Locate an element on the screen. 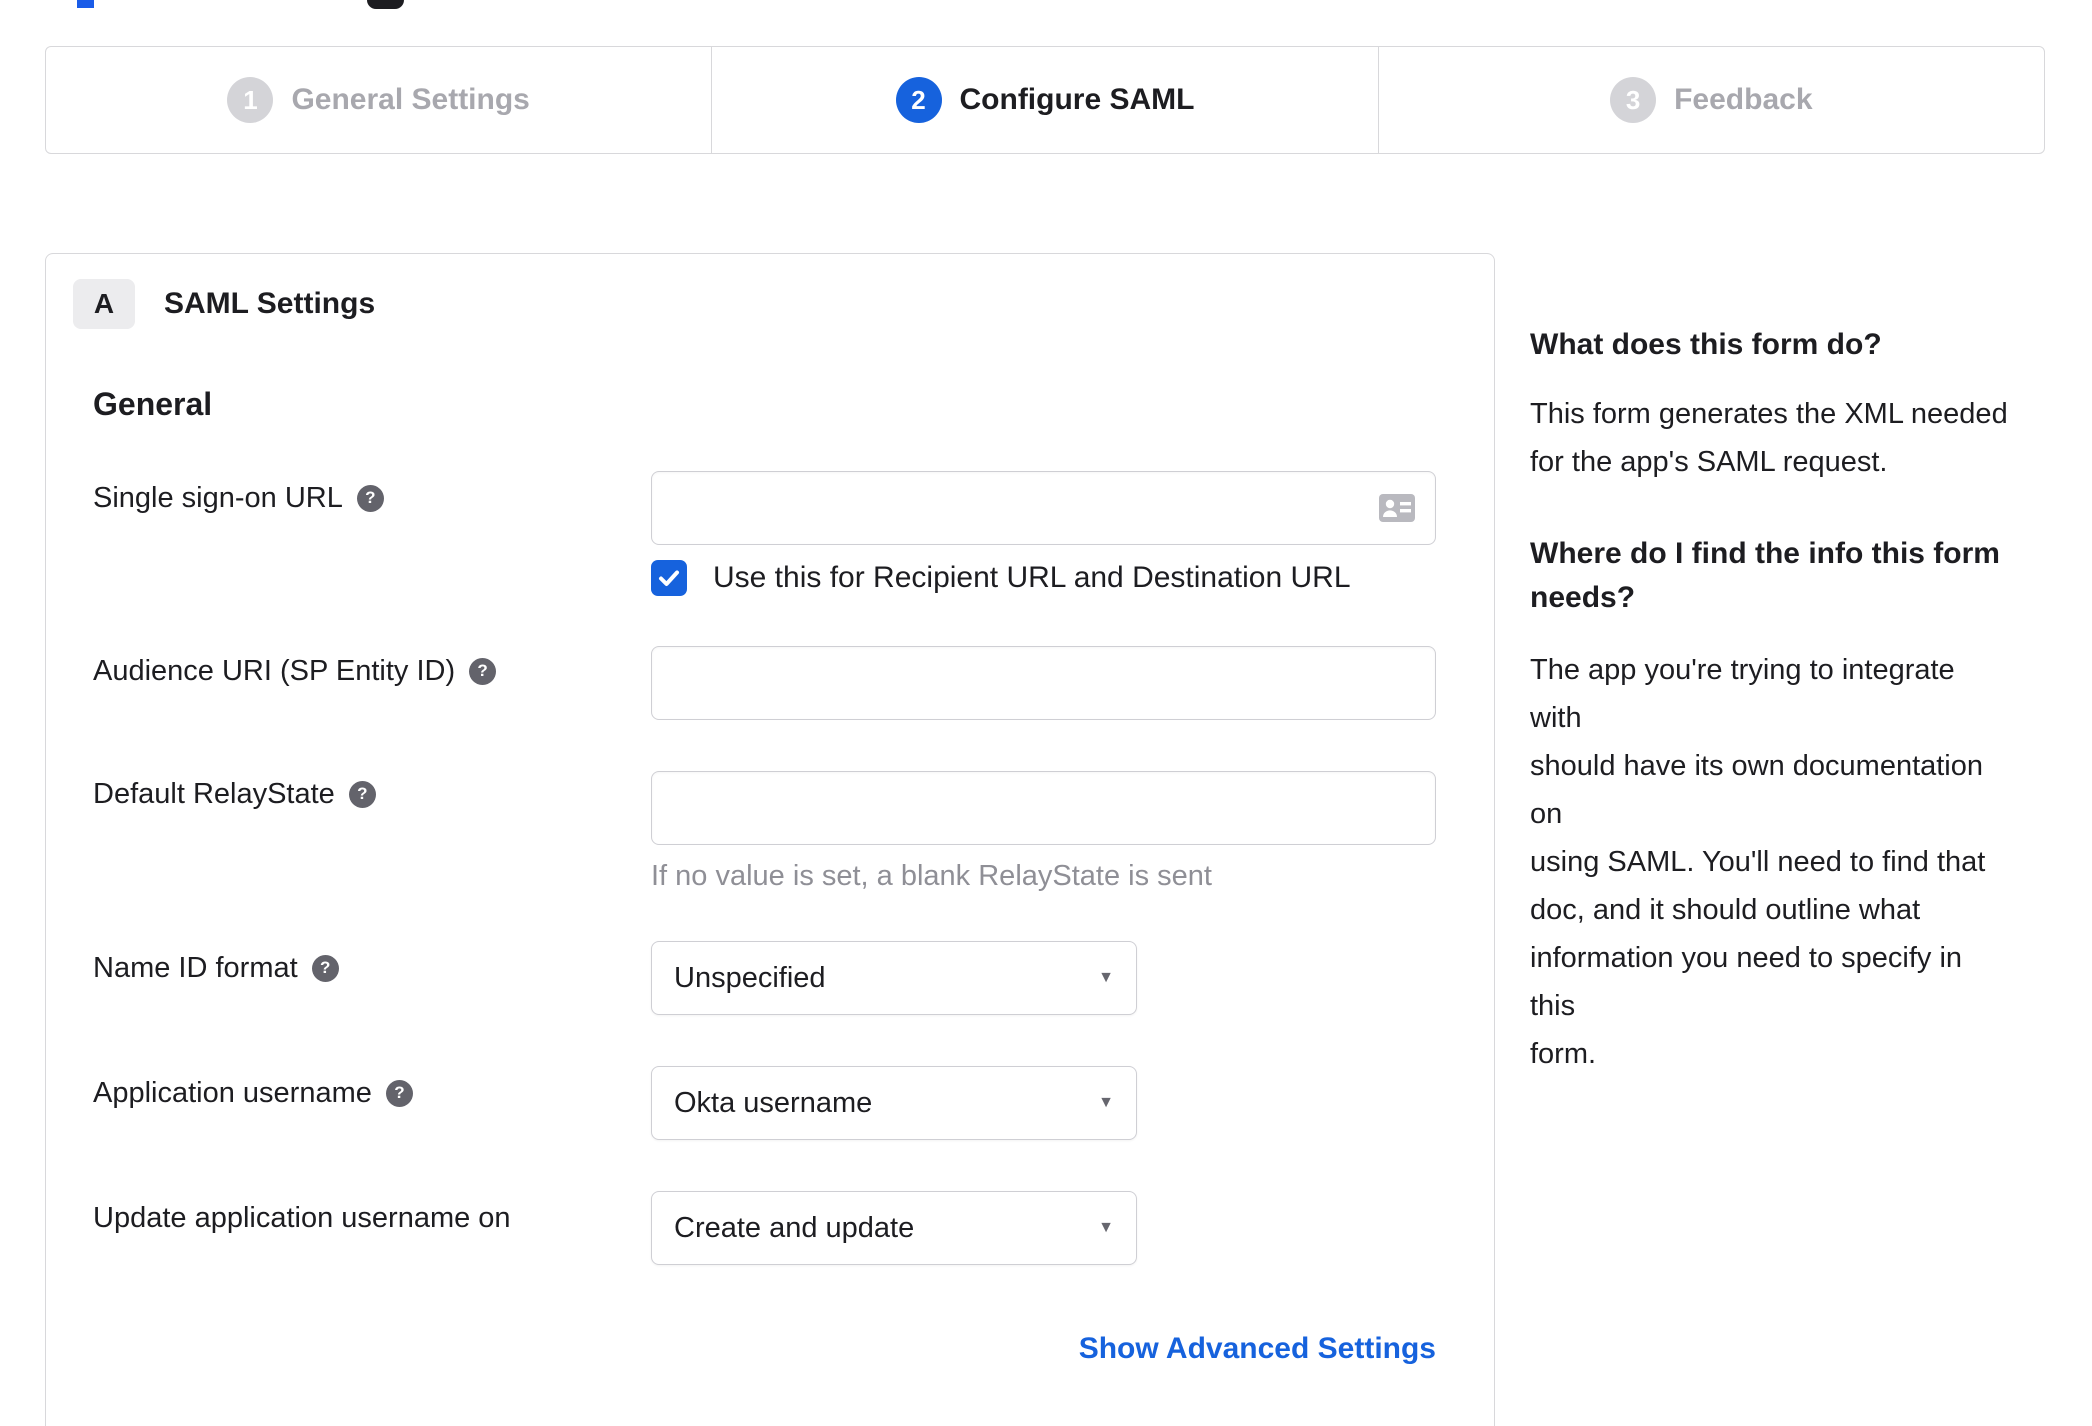 The height and width of the screenshot is (1426, 2092). relay-state-label-text: Default RelayState is located at coordinates (214, 794).